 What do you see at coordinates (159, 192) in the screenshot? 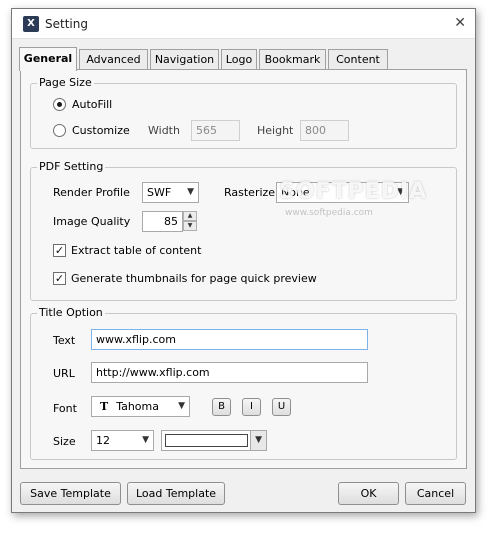
I see `render-profile-value: SWF` at bounding box center [159, 192].